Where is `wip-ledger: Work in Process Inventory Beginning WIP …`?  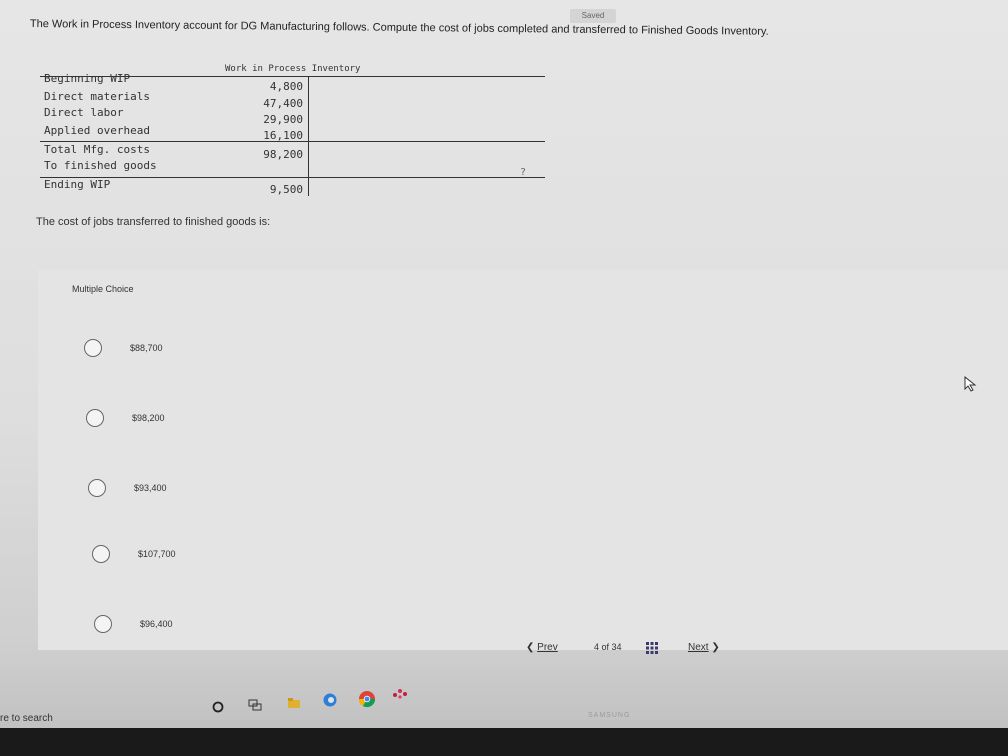 wip-ledger: Work in Process Inventory Beginning WIP … is located at coordinates (292, 130).